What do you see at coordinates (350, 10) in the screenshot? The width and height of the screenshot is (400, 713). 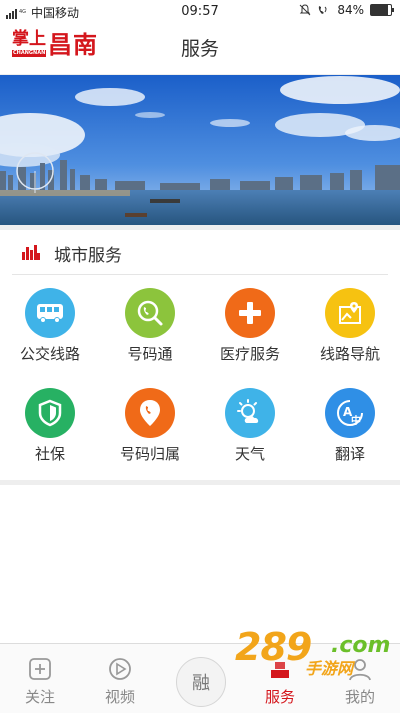 I see `battery-percent: 84%` at bounding box center [350, 10].